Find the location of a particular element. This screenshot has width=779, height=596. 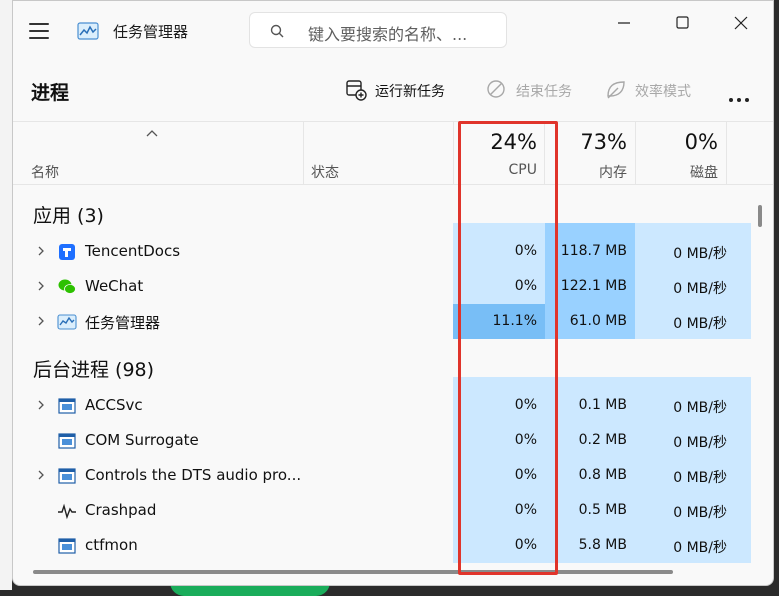

tencent-docs-icon is located at coordinates (67, 252).